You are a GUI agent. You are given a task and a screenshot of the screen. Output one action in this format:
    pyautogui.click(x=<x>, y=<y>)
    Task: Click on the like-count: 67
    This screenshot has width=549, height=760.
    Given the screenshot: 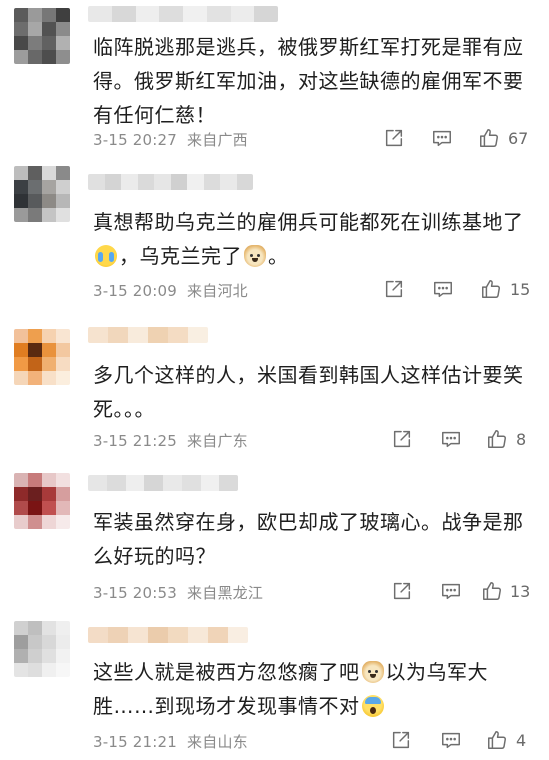 What is the action you would take?
    pyautogui.click(x=518, y=138)
    